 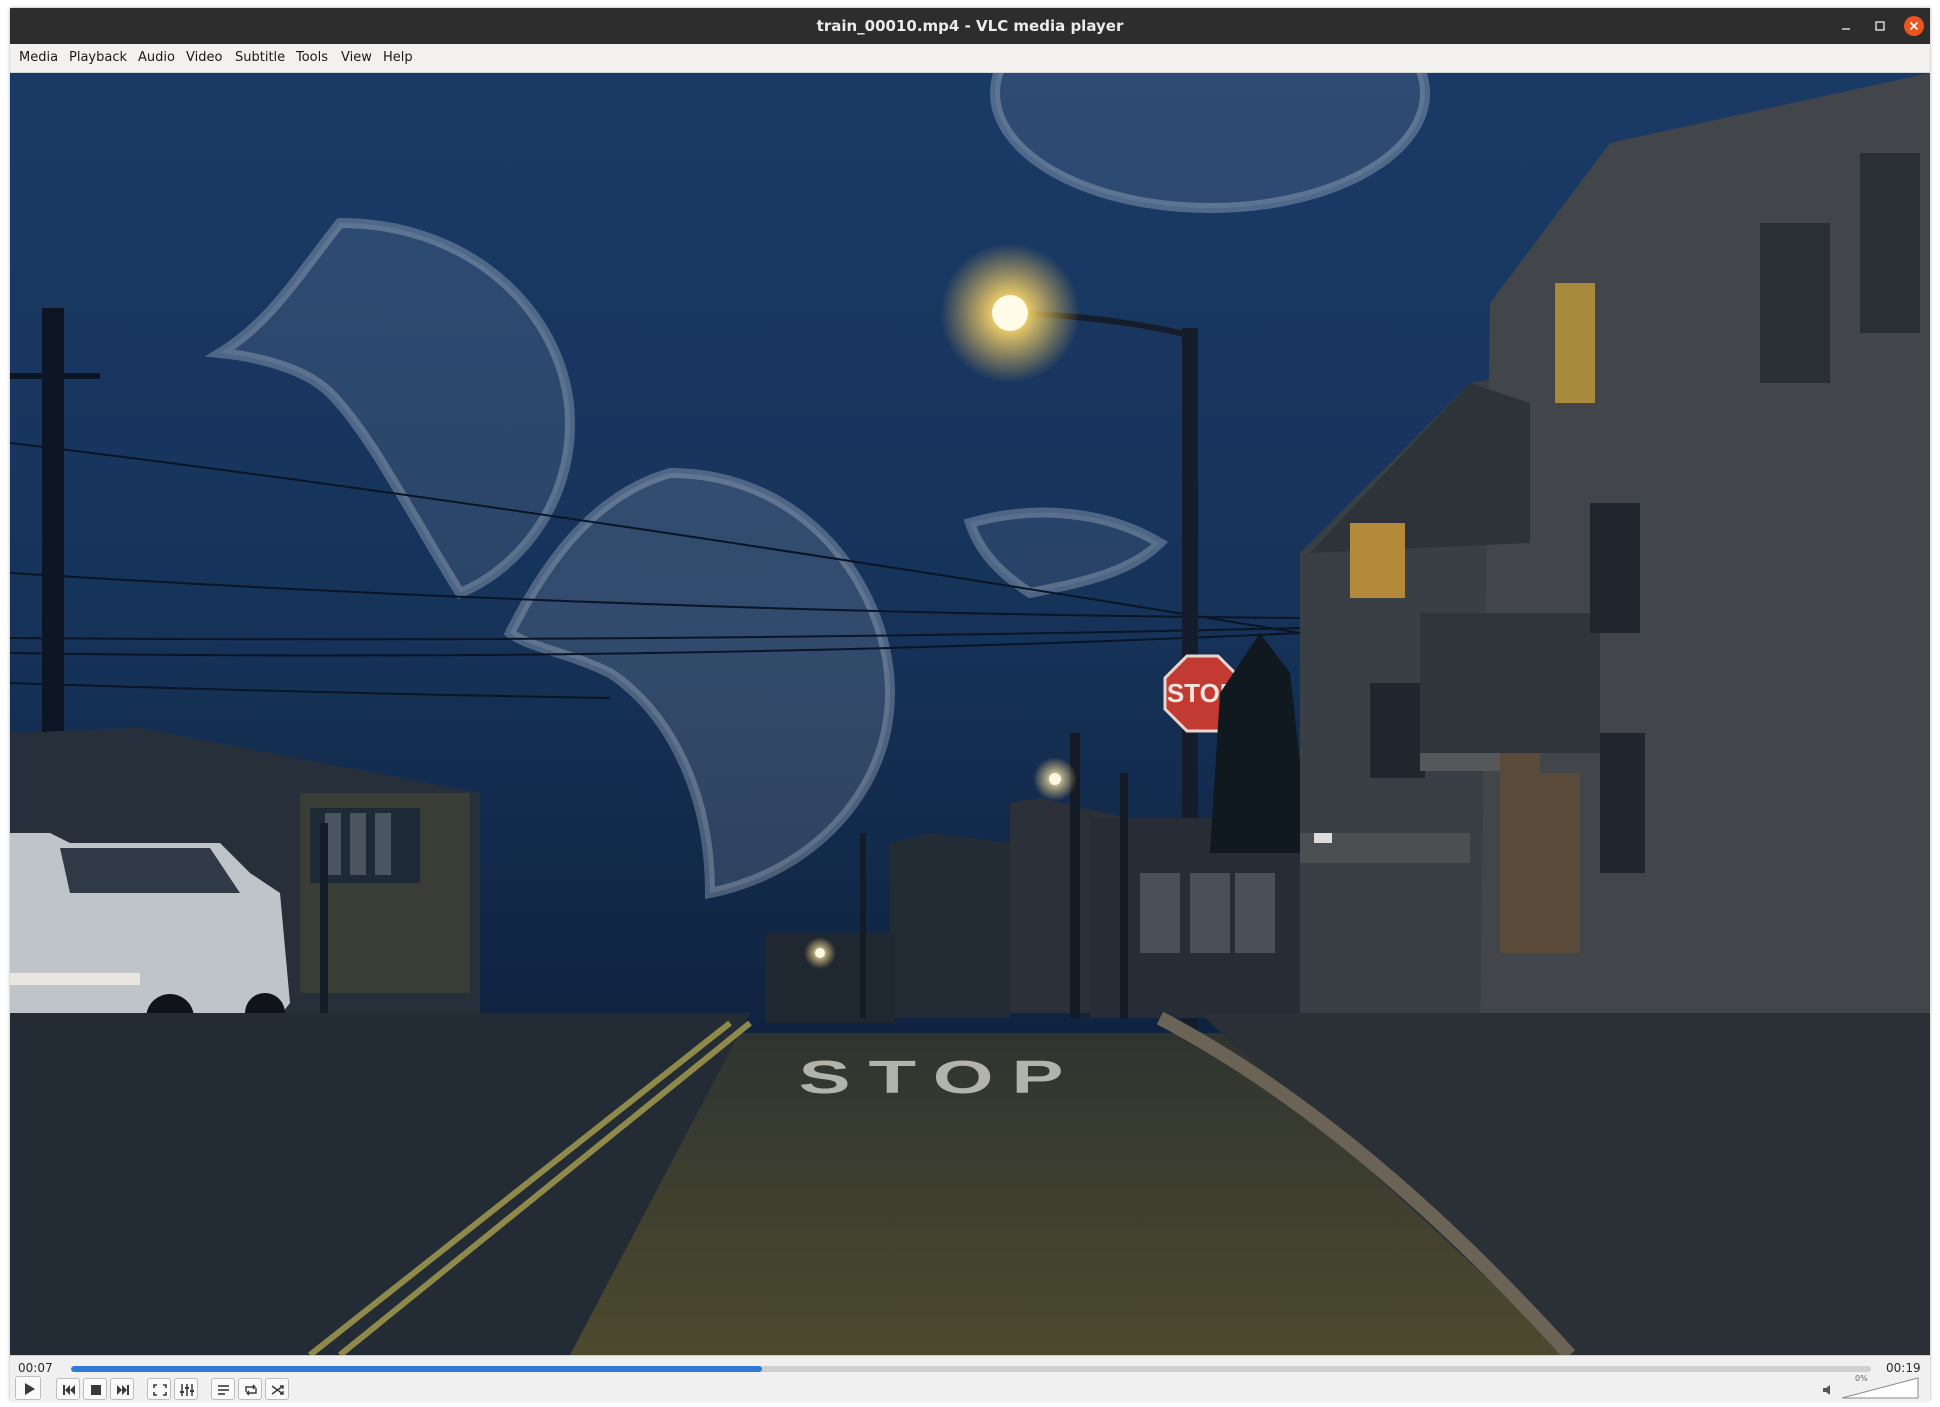 I want to click on stop-button, so click(x=95, y=1389).